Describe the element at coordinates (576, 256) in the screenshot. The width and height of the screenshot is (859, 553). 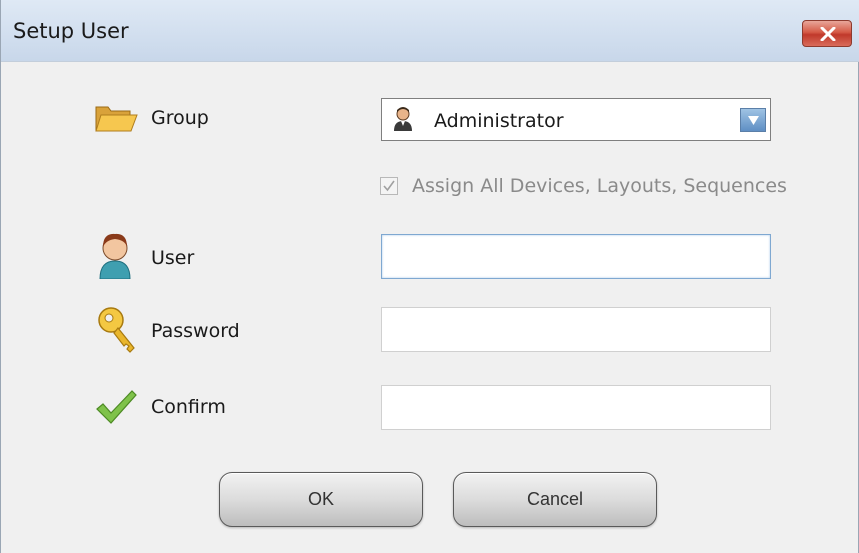
I see `user-input` at that location.